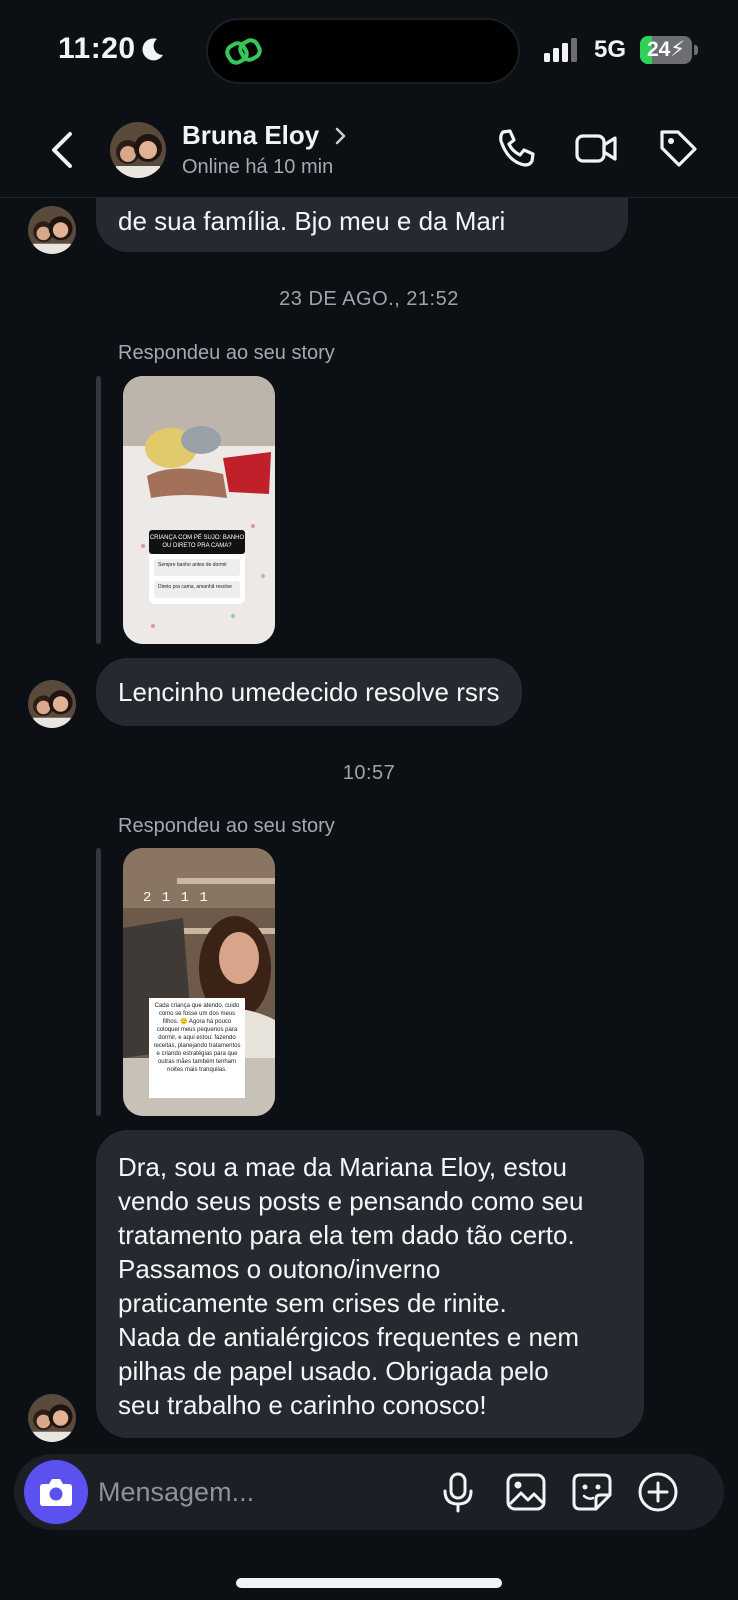 This screenshot has height=1600, width=738. What do you see at coordinates (243, 51) in the screenshot?
I see `threads-link-icon` at bounding box center [243, 51].